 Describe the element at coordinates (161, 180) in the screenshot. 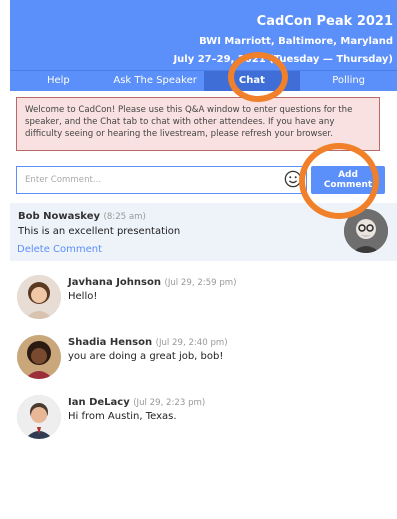

I see `comment-input` at that location.